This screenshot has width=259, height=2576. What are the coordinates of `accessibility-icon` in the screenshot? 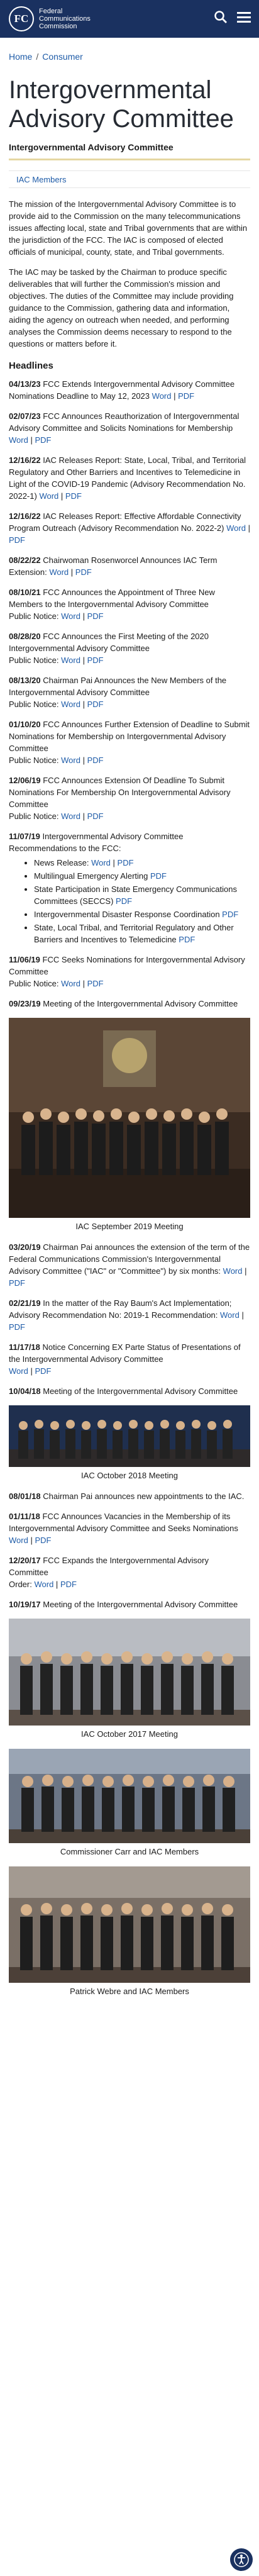 It's located at (241, 2559).